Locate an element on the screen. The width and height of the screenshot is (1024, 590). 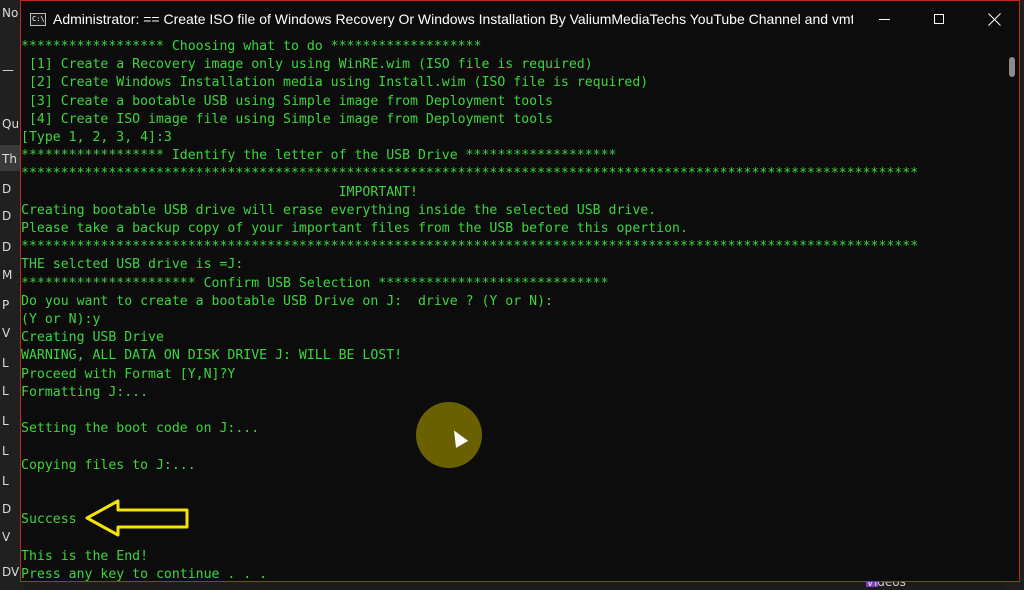
close-icon is located at coordinates (994, 19).